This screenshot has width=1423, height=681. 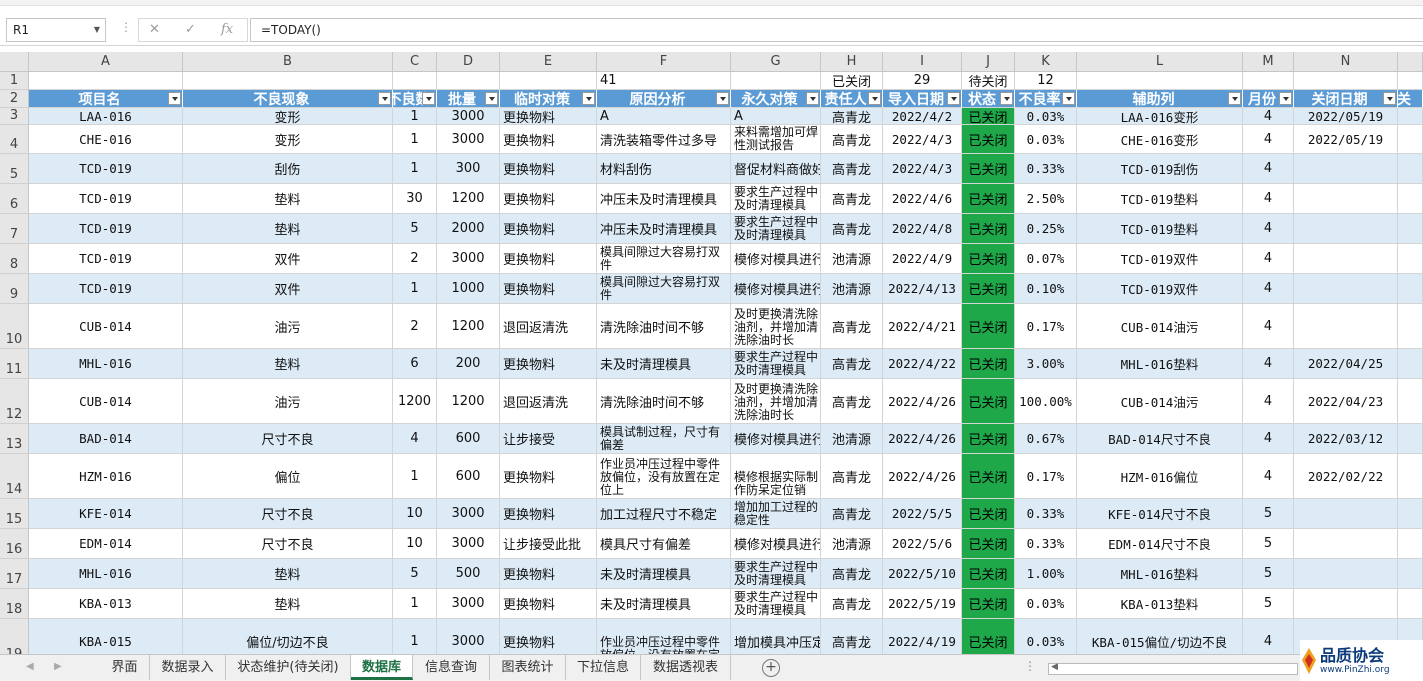 What do you see at coordinates (106, 229) in the screenshot?
I see `table-cell-a: TCD-019` at bounding box center [106, 229].